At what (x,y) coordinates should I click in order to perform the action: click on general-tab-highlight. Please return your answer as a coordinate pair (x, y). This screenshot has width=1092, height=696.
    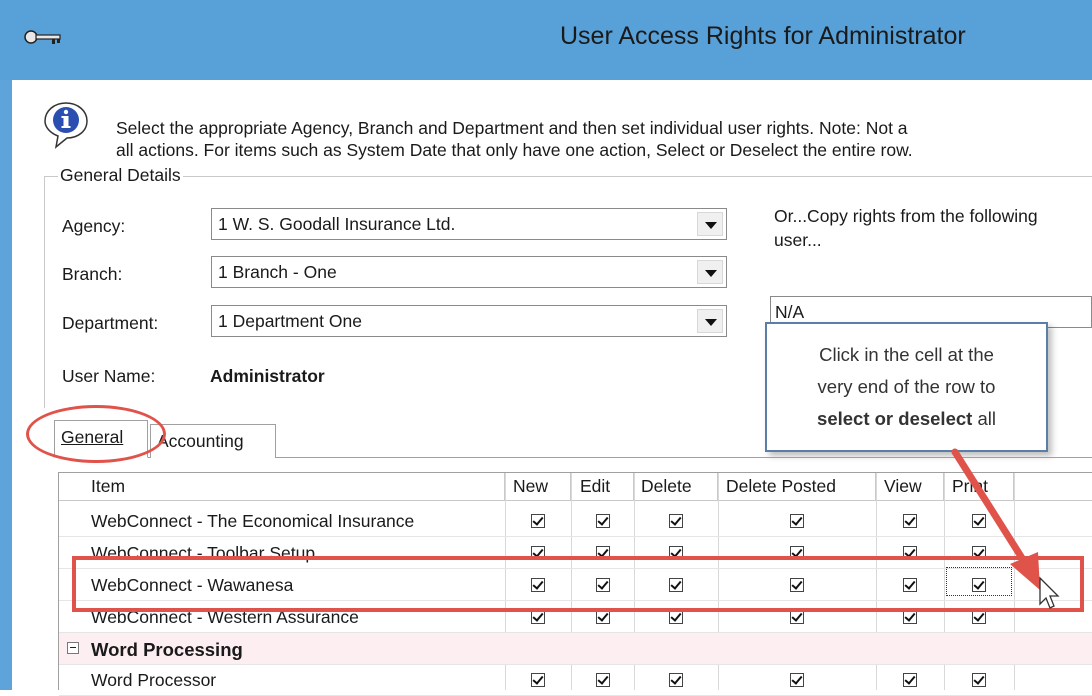
    Looking at the image, I should click on (96, 434).